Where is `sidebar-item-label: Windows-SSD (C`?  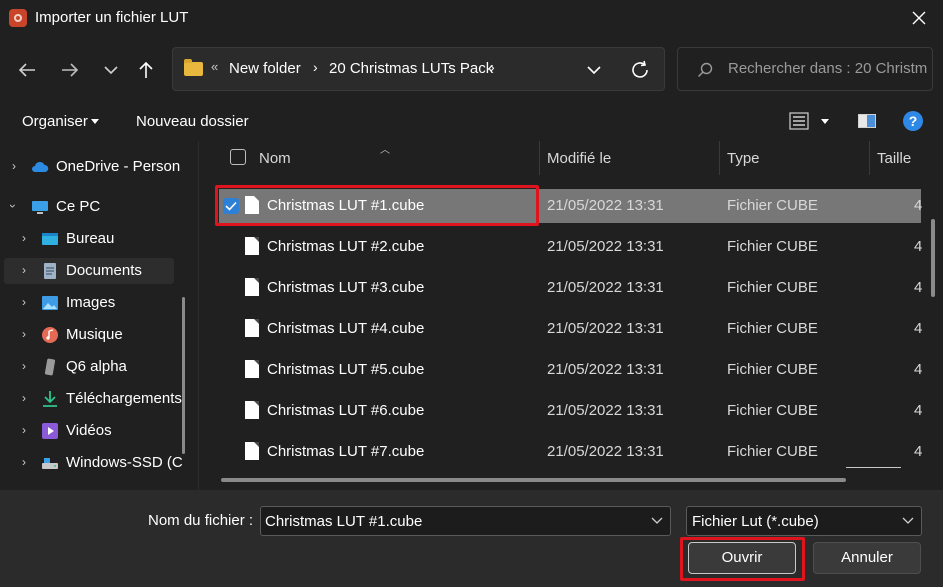 sidebar-item-label: Windows-SSD (C is located at coordinates (124, 462).